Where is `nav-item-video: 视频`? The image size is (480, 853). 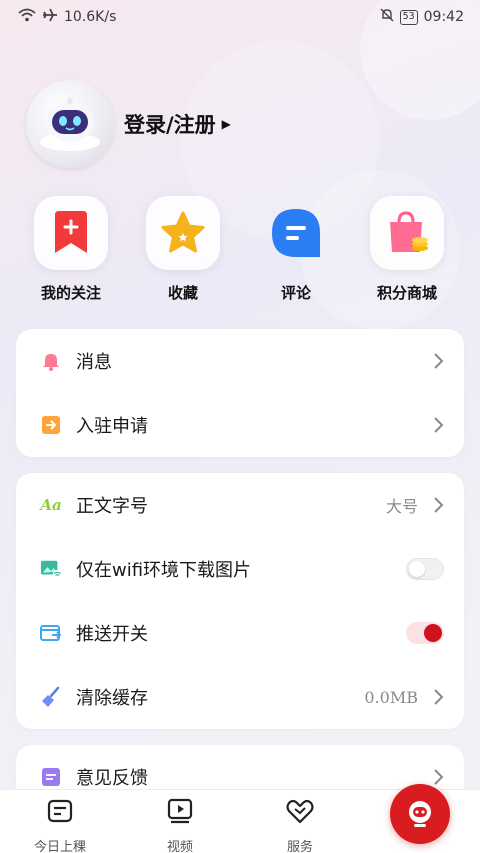
nav-item-video: 视频 is located at coordinates (180, 824).